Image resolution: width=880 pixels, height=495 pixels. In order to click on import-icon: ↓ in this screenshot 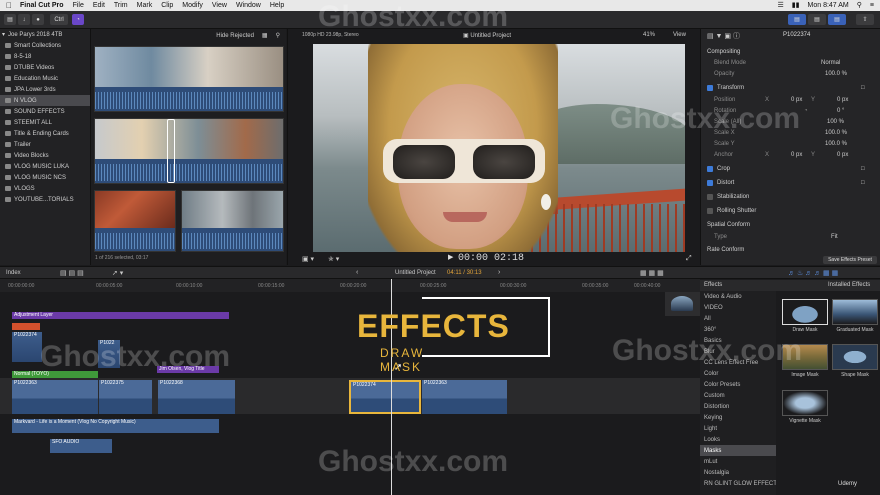, I will do `click(24, 19)`.